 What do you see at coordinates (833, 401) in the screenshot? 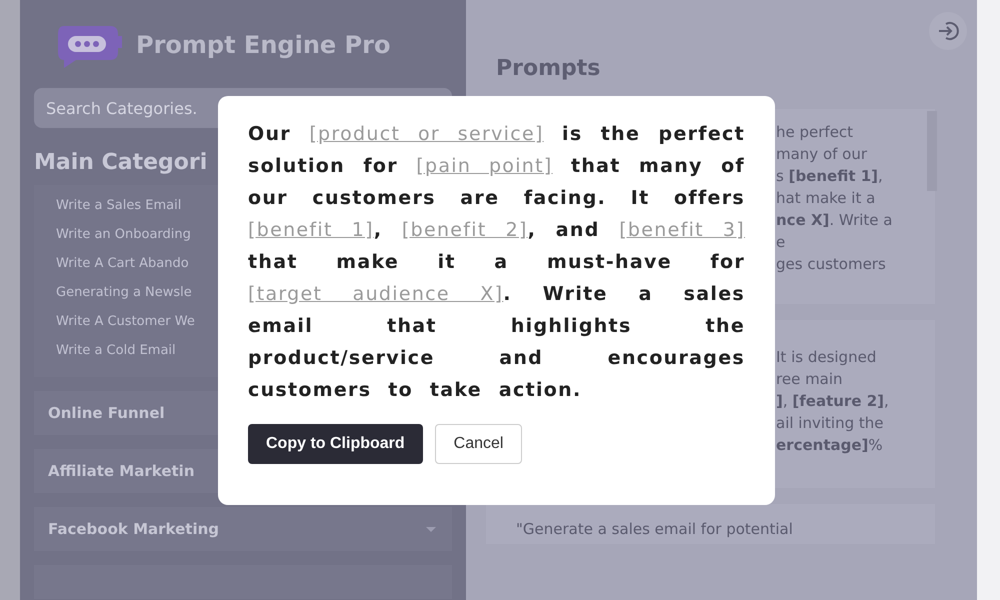
I see `prompt-text: ], [feature 2],` at bounding box center [833, 401].